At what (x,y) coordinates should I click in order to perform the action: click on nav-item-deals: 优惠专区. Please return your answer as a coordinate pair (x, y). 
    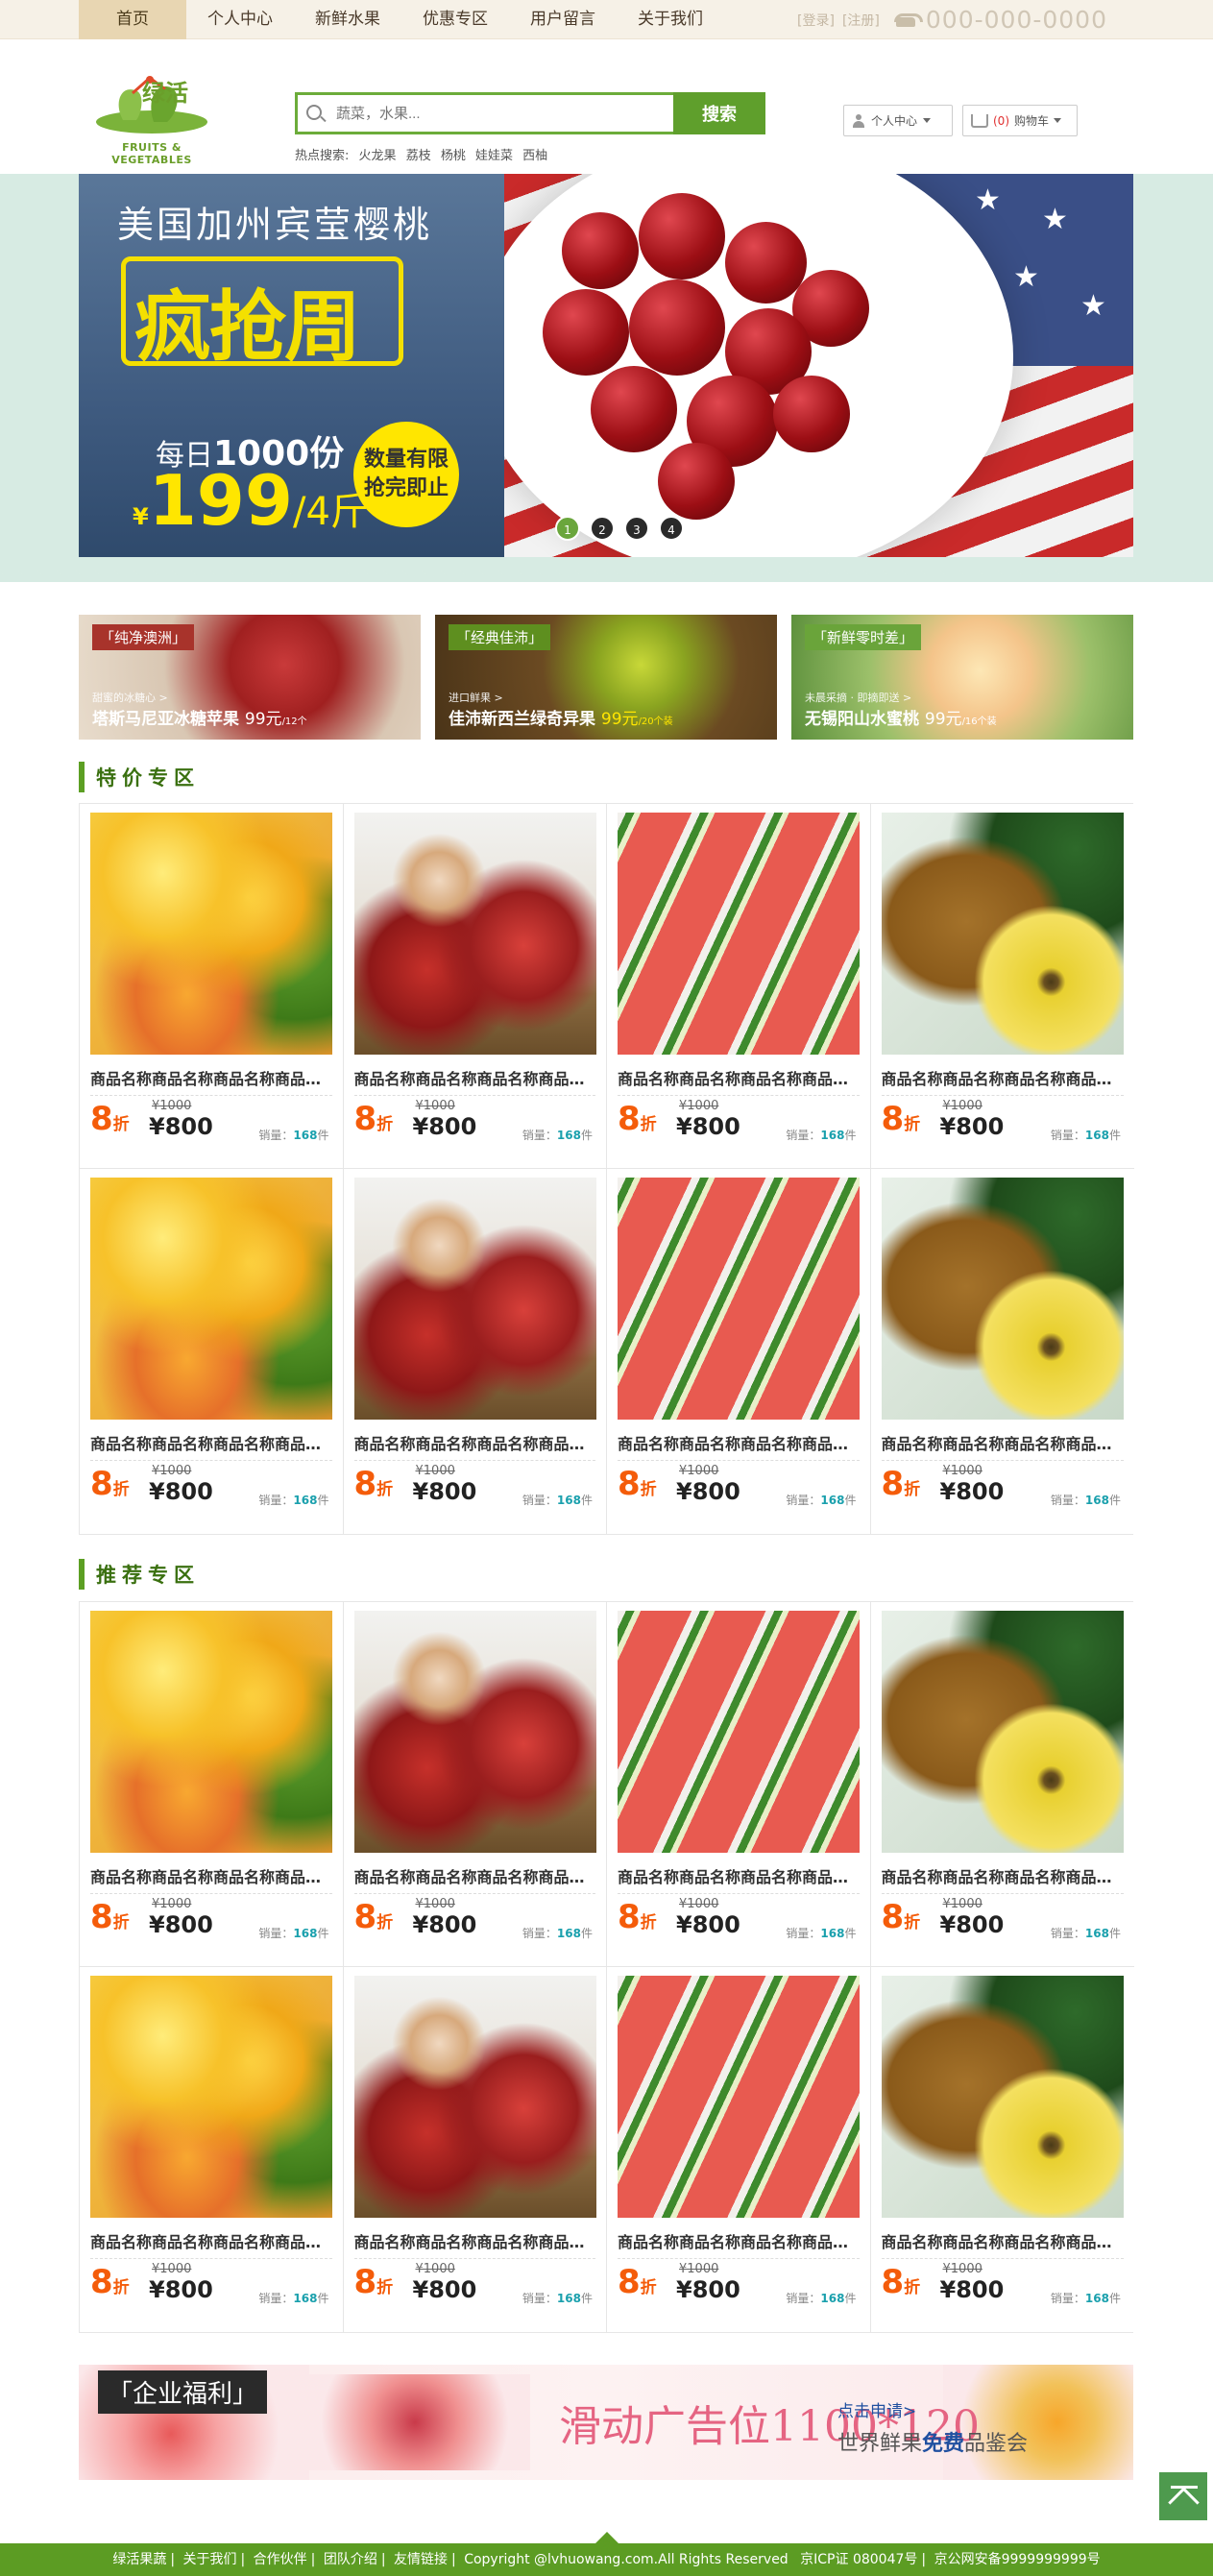
    Looking at the image, I should click on (455, 19).